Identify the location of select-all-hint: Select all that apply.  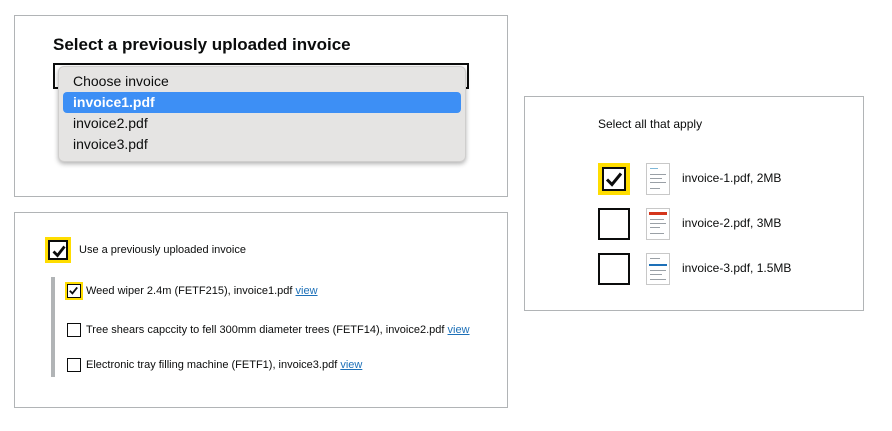
(650, 124).